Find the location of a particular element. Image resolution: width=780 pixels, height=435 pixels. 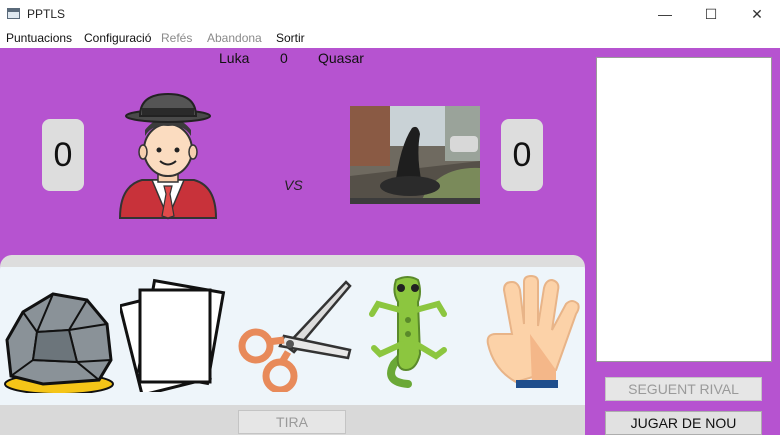

maximize-button: ☐ is located at coordinates (711, 15).